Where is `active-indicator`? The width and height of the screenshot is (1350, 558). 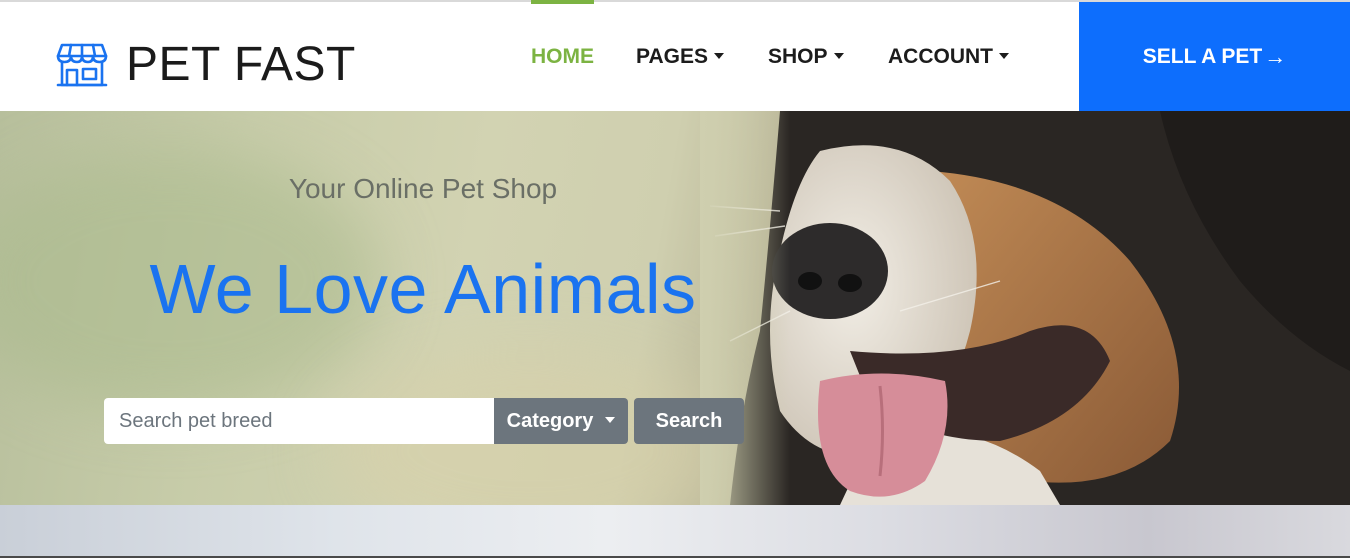 active-indicator is located at coordinates (562, 2).